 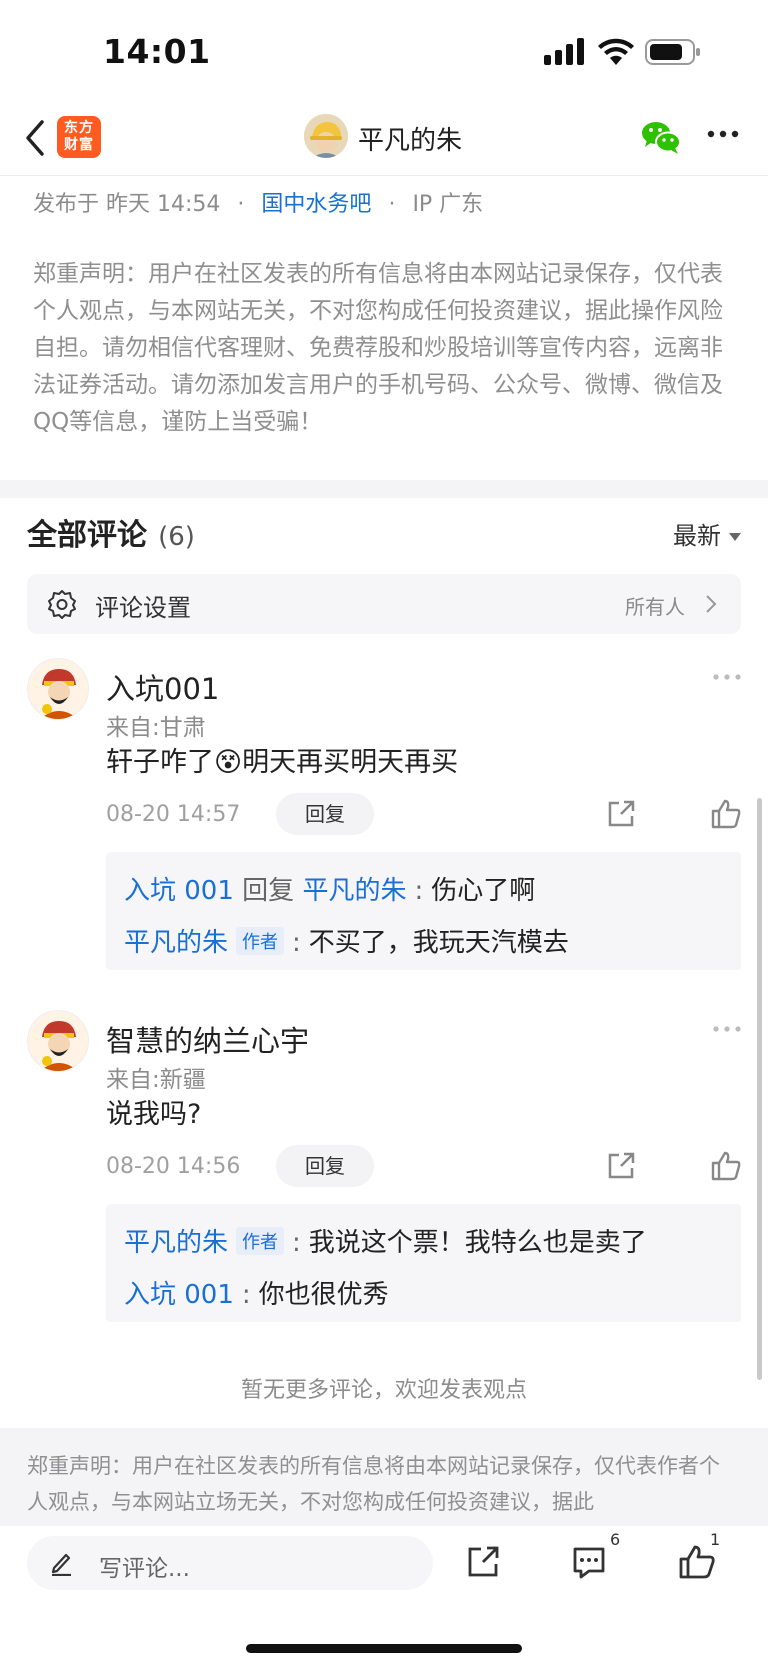 What do you see at coordinates (384, 1648) in the screenshot?
I see `home-indicator` at bounding box center [384, 1648].